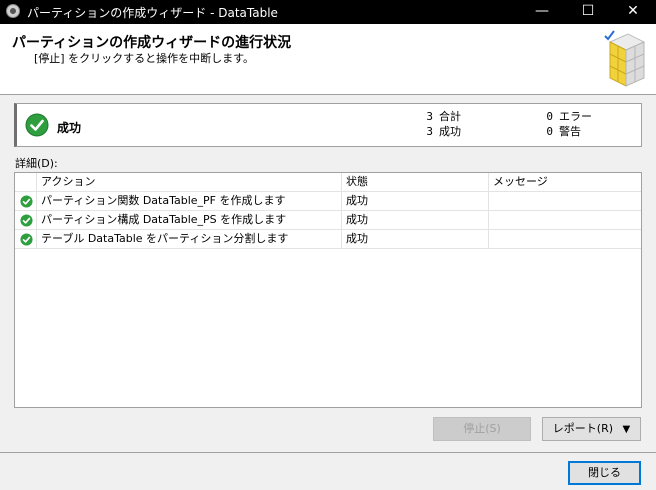 The image size is (656, 490). Describe the element at coordinates (36, 163) in the screenshot. I see `details-label: 詳細(D):` at that location.